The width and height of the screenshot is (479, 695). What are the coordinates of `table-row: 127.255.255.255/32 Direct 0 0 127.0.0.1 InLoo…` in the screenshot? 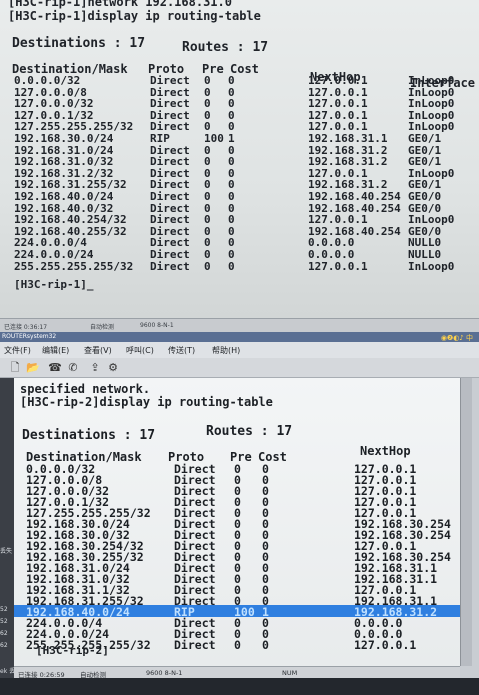 It's located at (239, 126).